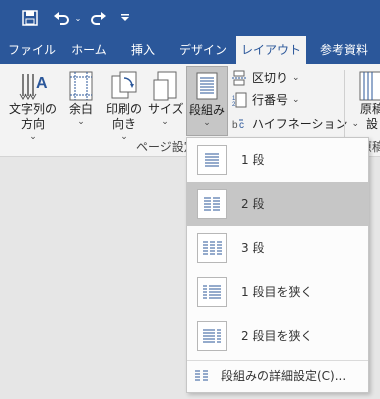  I want to click on text-direction-icon: A, so click(33, 87).